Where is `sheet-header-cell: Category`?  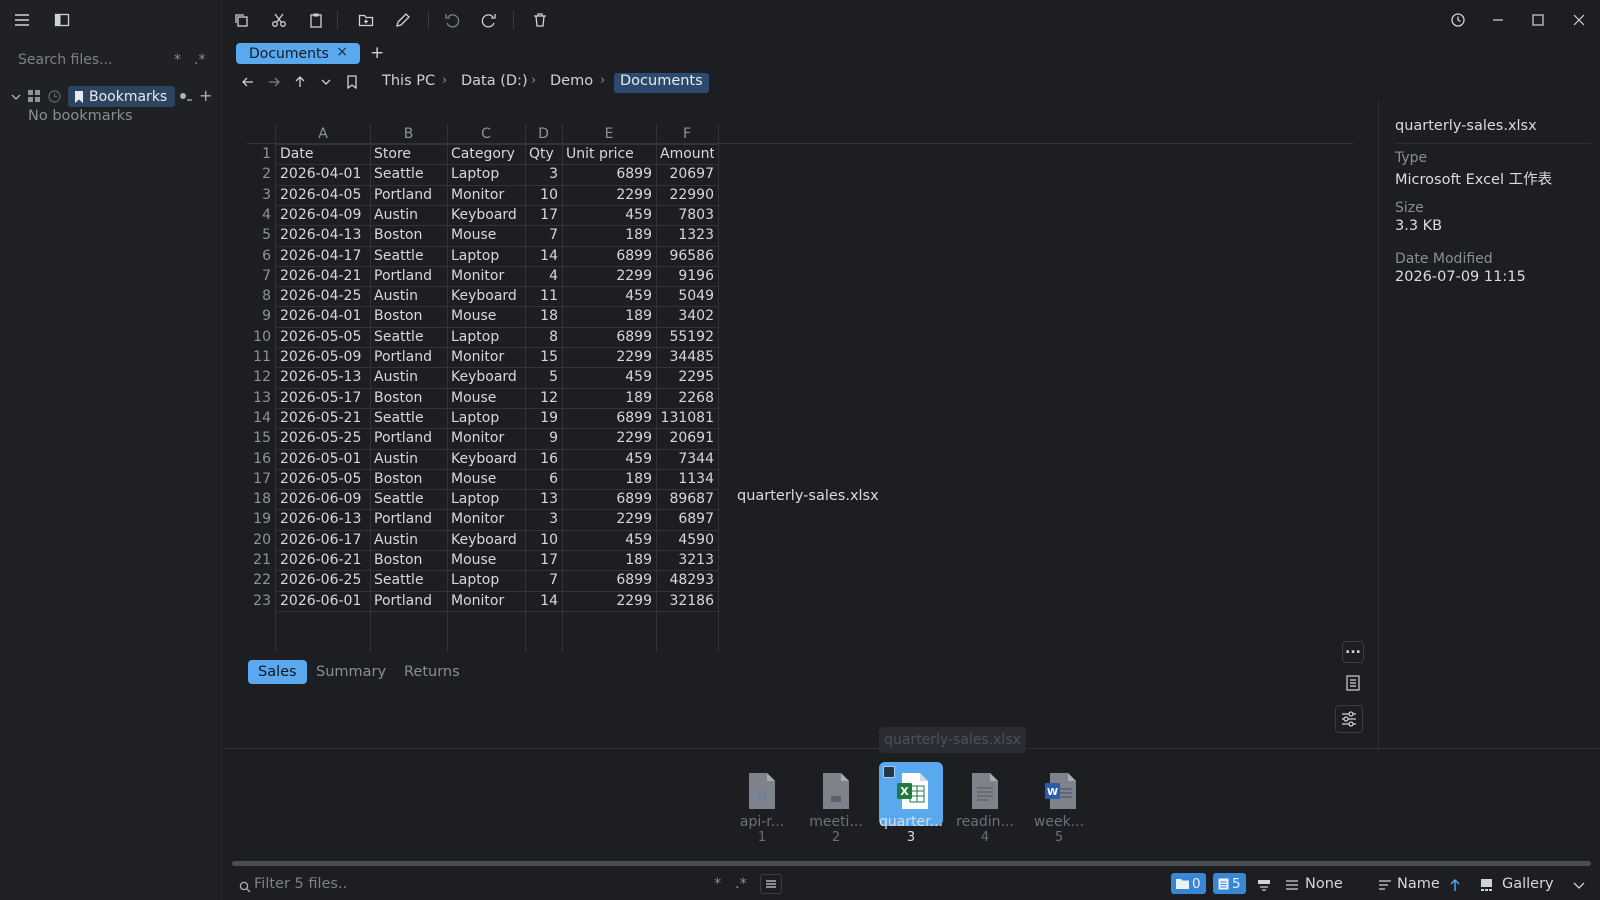 sheet-header-cell: Category is located at coordinates (483, 154).